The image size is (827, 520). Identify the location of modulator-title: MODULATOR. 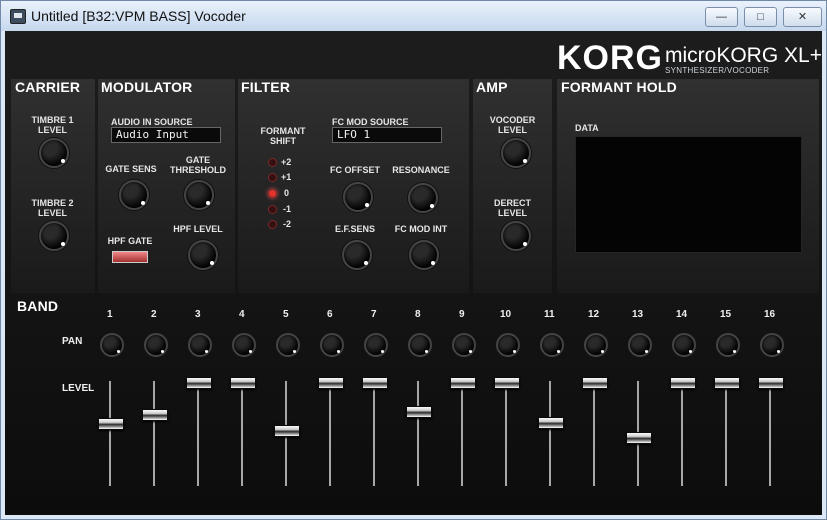
(147, 87).